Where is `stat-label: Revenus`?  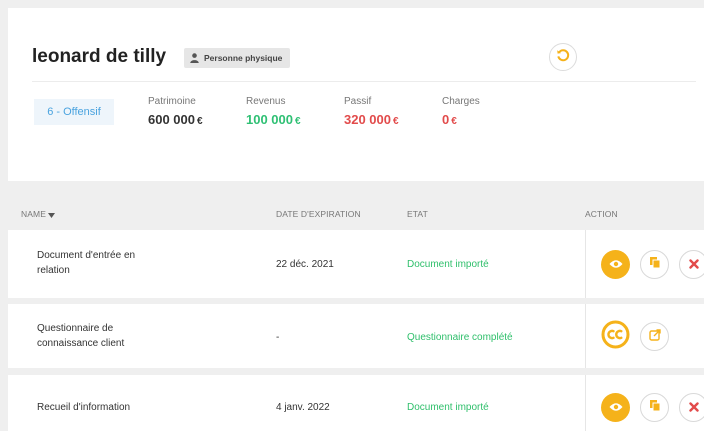
stat-label: Revenus is located at coordinates (266, 101).